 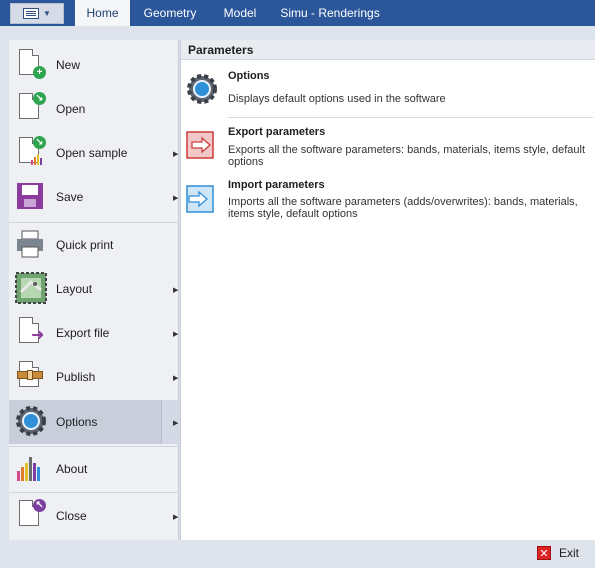 What do you see at coordinates (330, 13) in the screenshot?
I see `tab-simu-renderings: Simu - Renderings` at bounding box center [330, 13].